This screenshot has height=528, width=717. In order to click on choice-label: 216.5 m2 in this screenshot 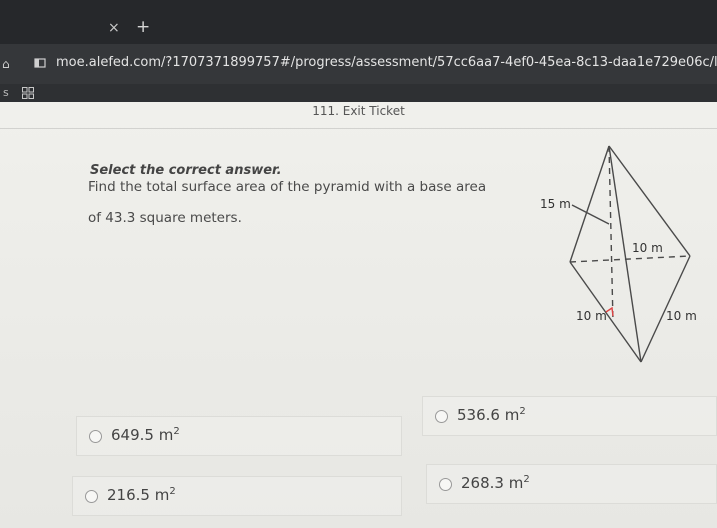, I will do `click(141, 495)`.